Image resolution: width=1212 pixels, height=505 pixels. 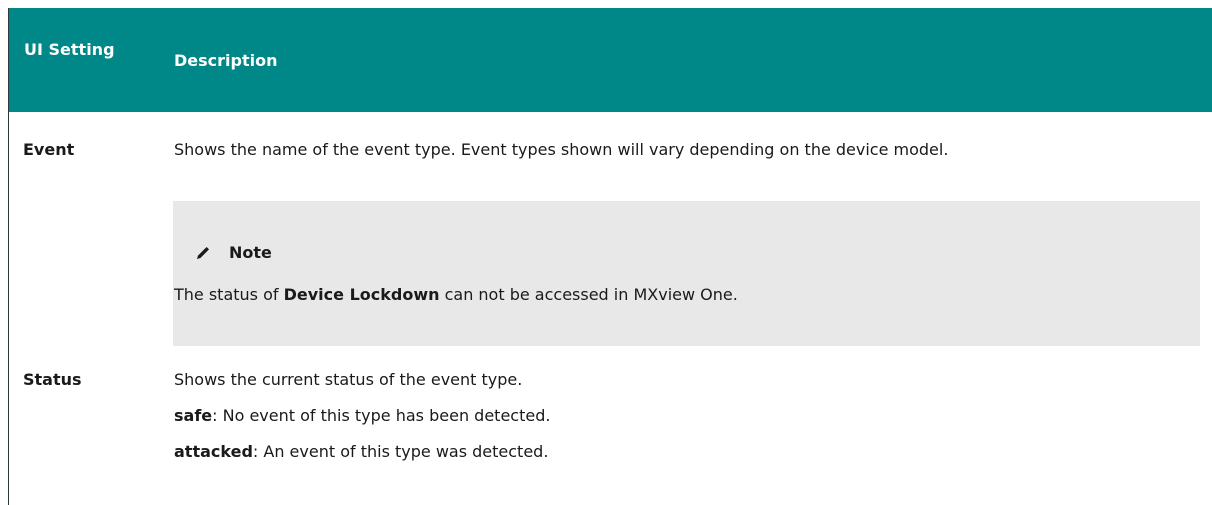 What do you see at coordinates (226, 60) in the screenshot?
I see `header-description: Description` at bounding box center [226, 60].